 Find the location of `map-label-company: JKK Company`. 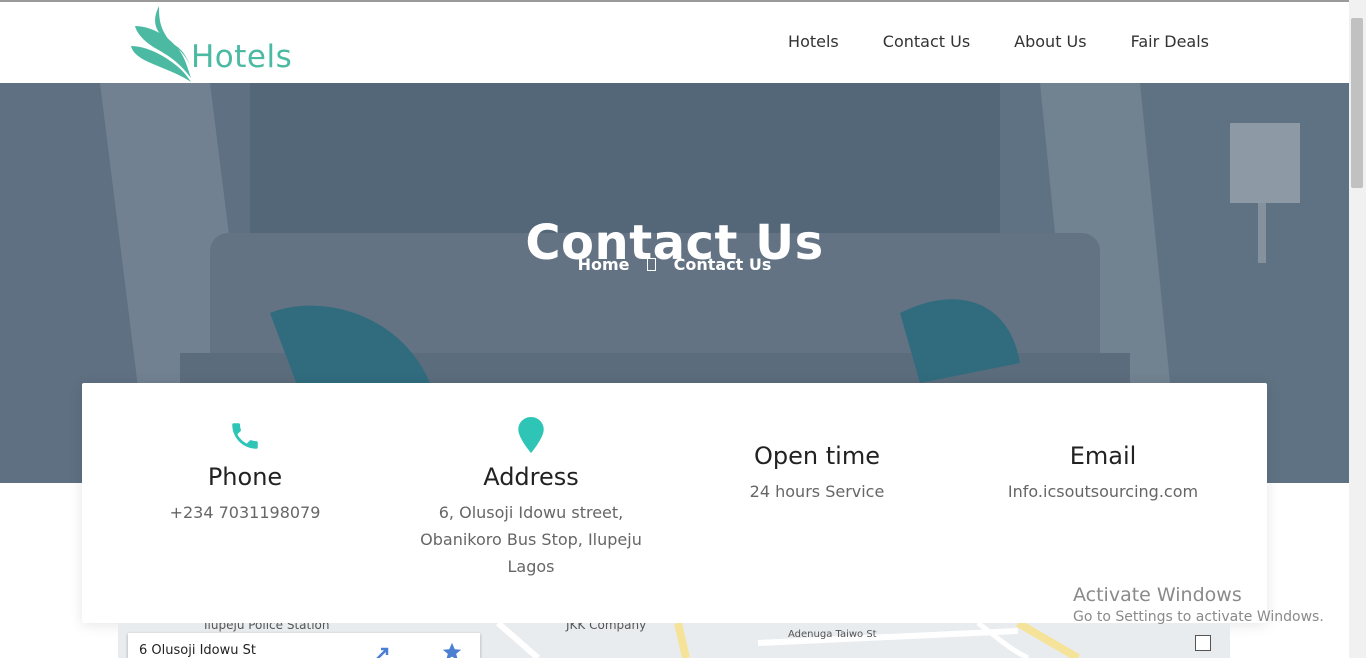

map-label-company: JKK Company is located at coordinates (606, 627).